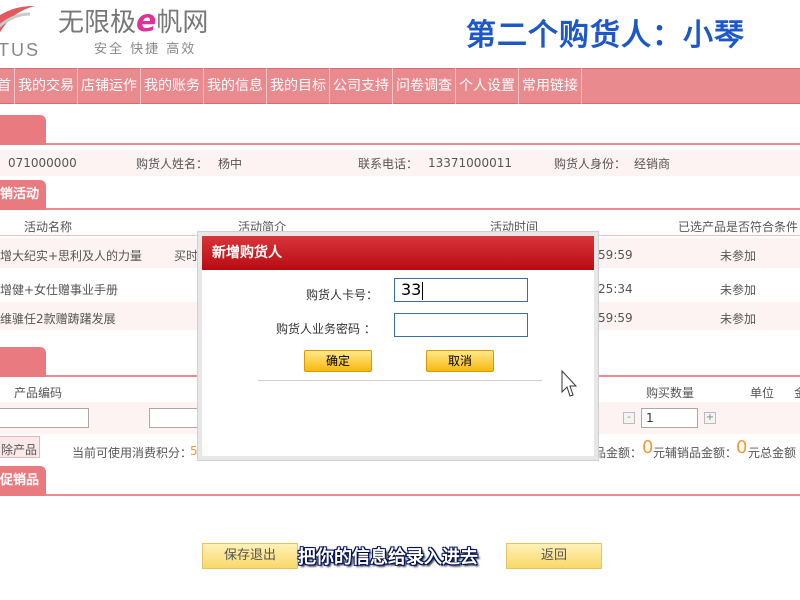 This screenshot has height=600, width=800. Describe the element at coordinates (762, 393) in the screenshot. I see `product-col-unit: 单位` at that location.